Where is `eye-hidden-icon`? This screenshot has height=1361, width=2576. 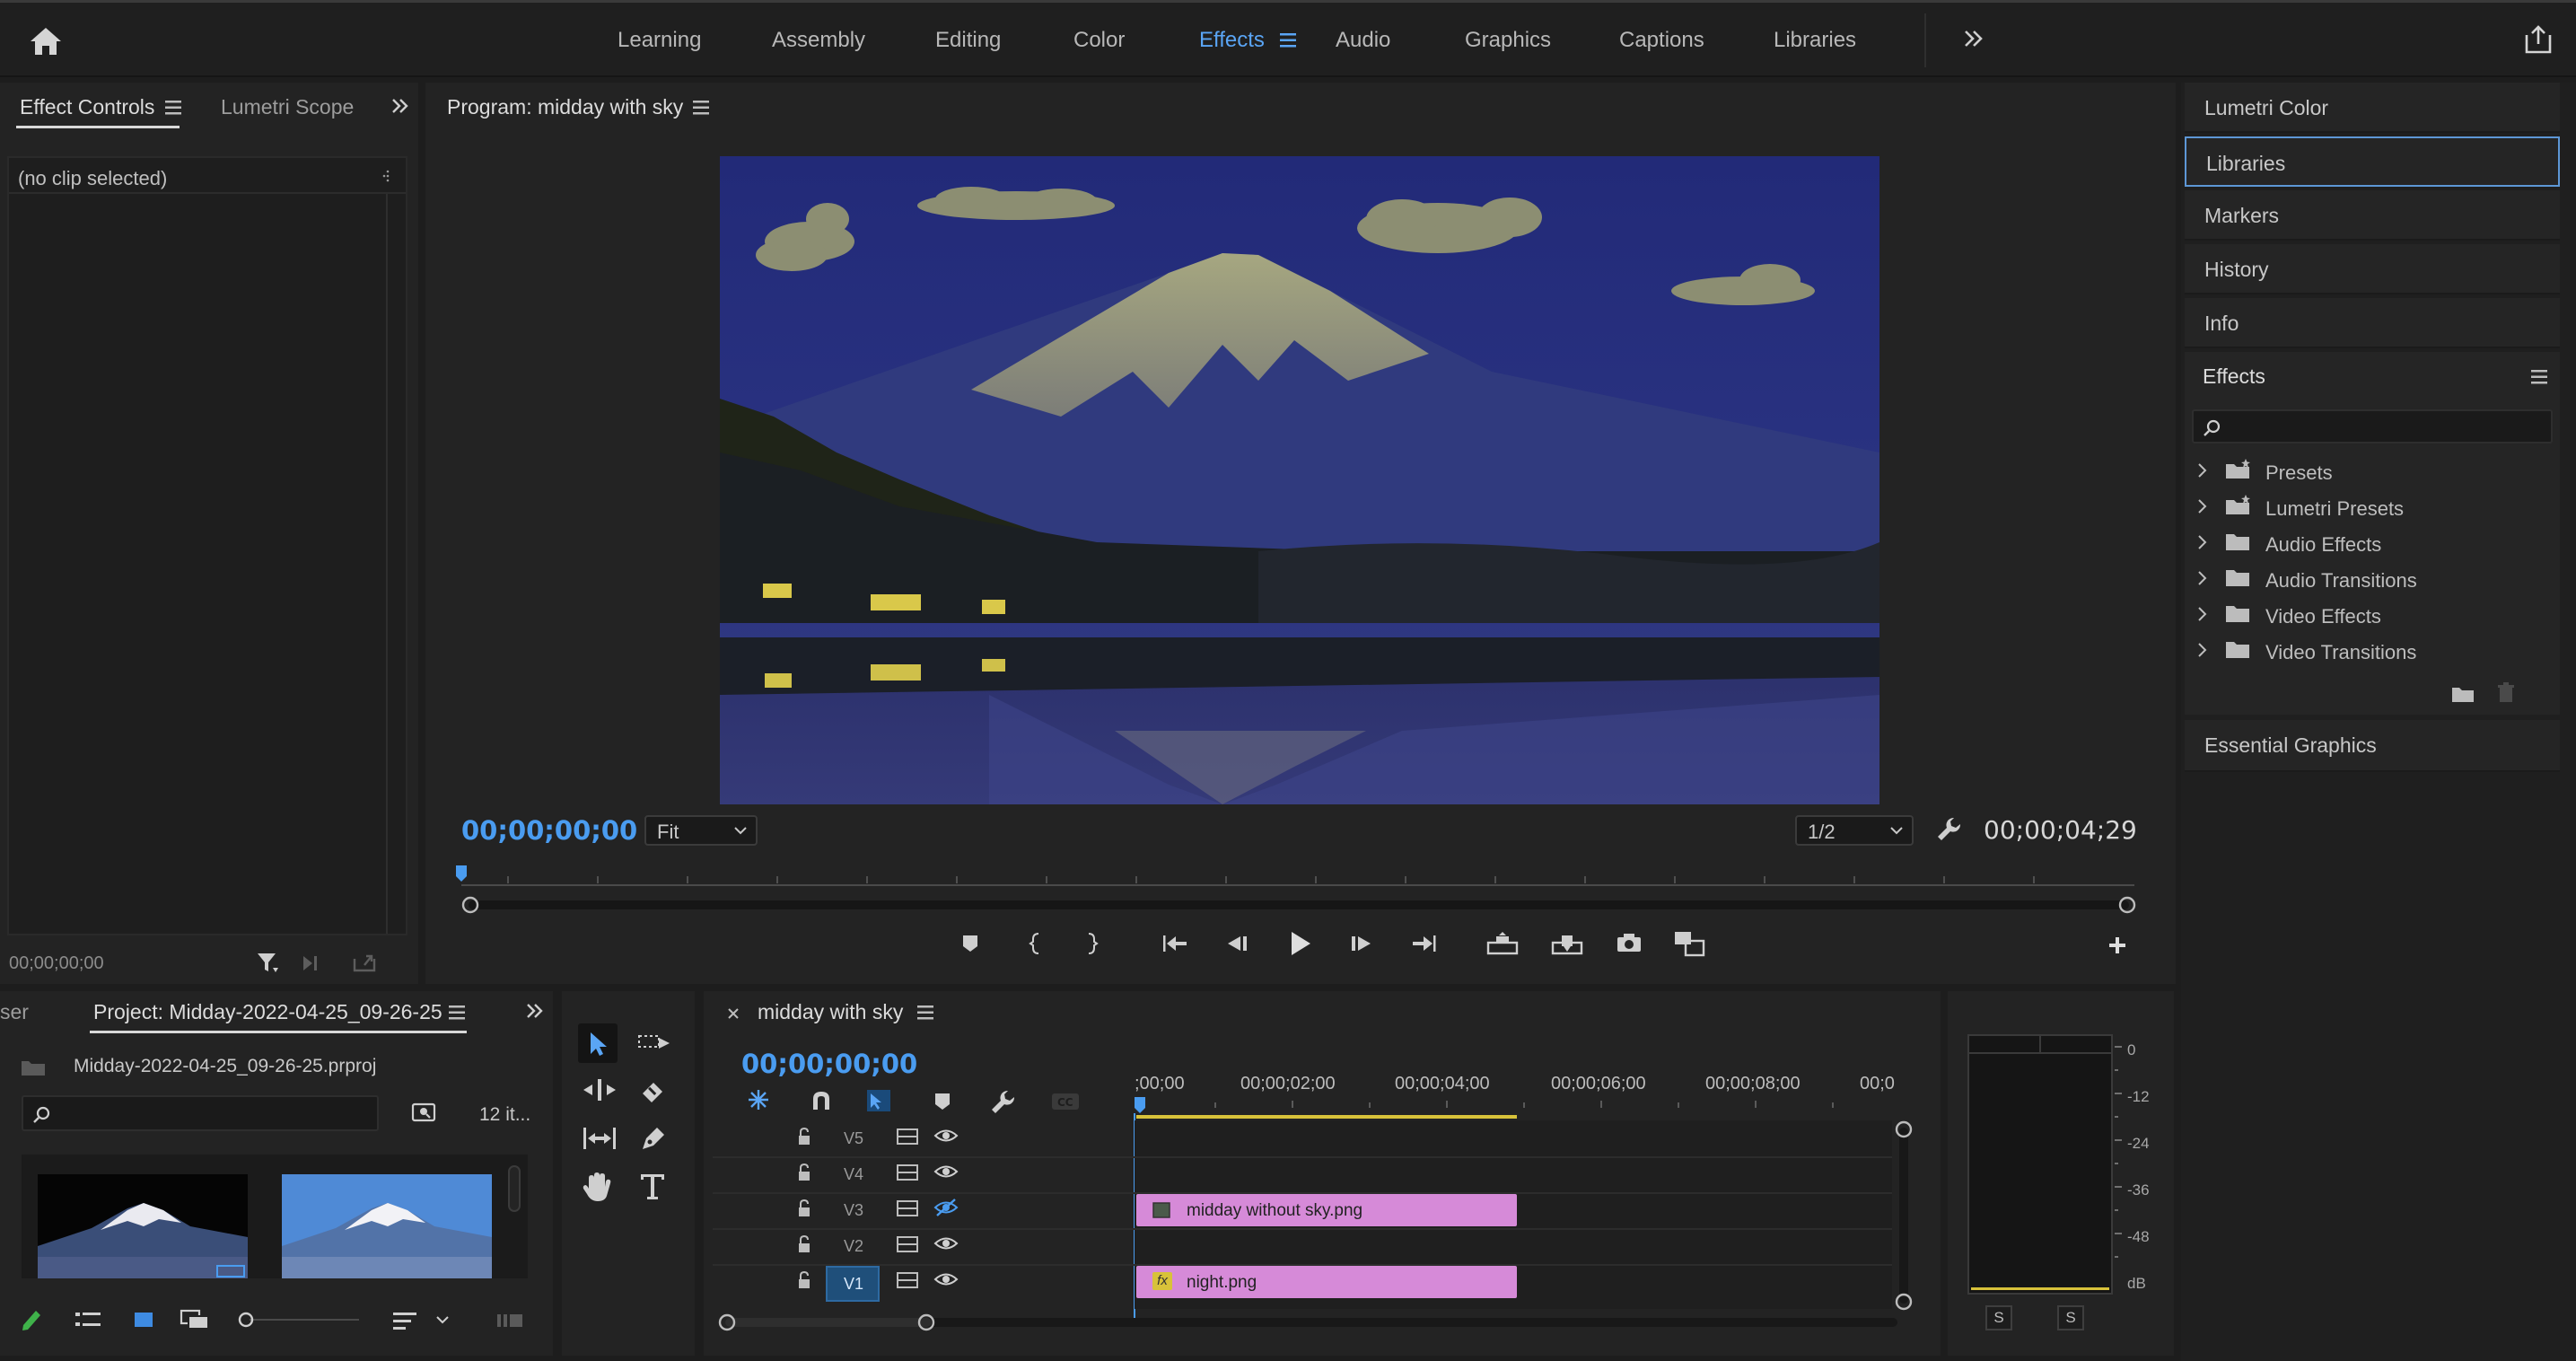
eye-hidden-icon is located at coordinates (946, 1207).